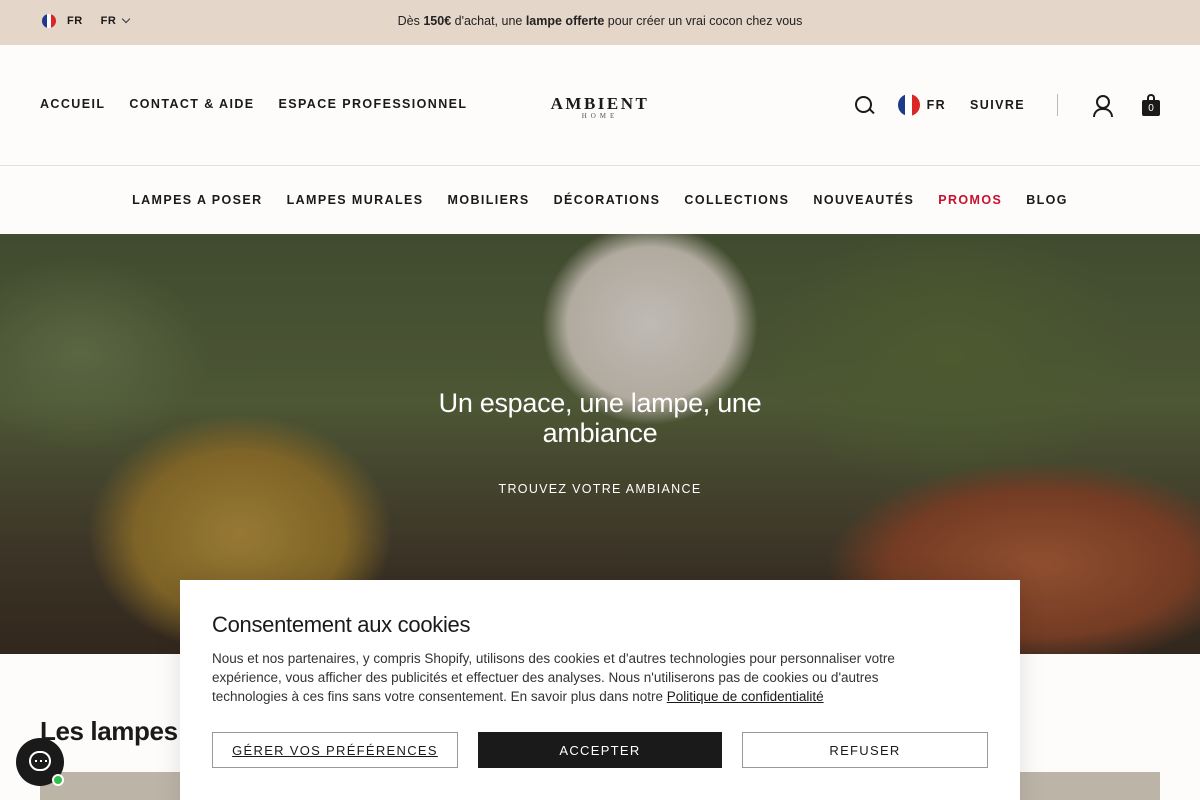 The width and height of the screenshot is (1200, 800). I want to click on nav-link-accueil: ACCUEIL, so click(72, 104).